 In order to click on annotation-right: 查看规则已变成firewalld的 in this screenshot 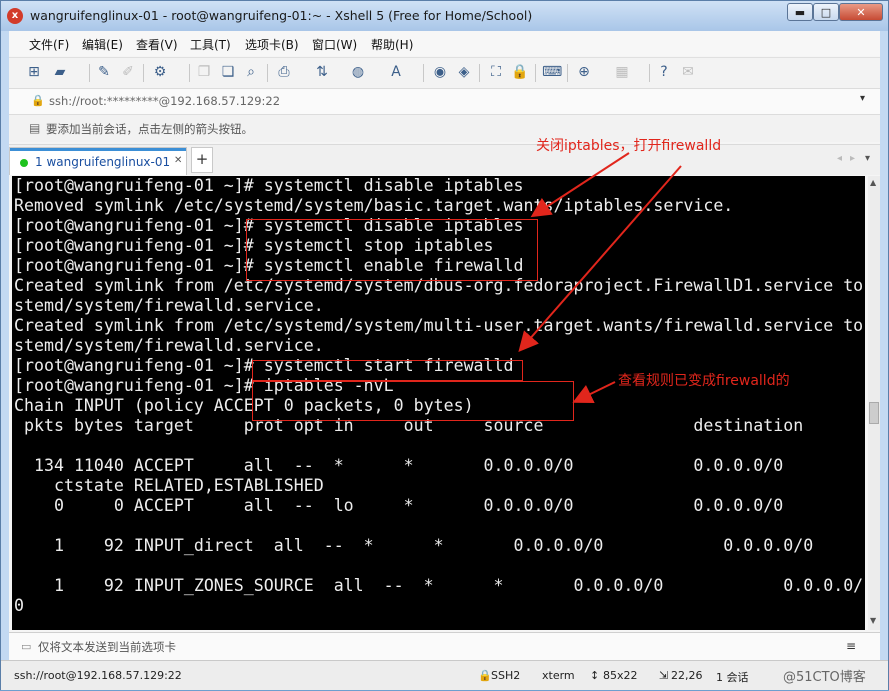, I will do `click(704, 381)`.